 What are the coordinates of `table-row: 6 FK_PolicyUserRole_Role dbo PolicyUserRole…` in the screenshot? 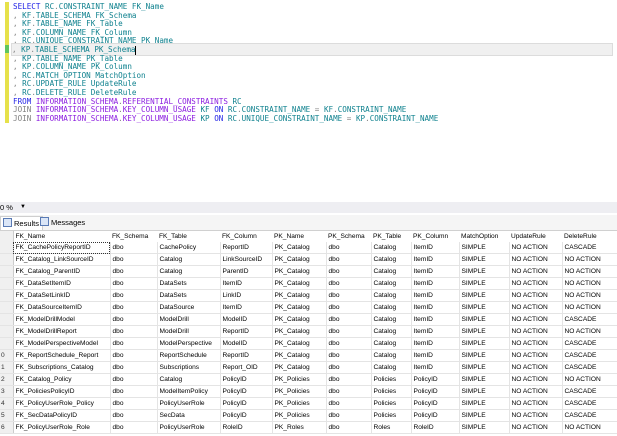 It's located at (308, 427).